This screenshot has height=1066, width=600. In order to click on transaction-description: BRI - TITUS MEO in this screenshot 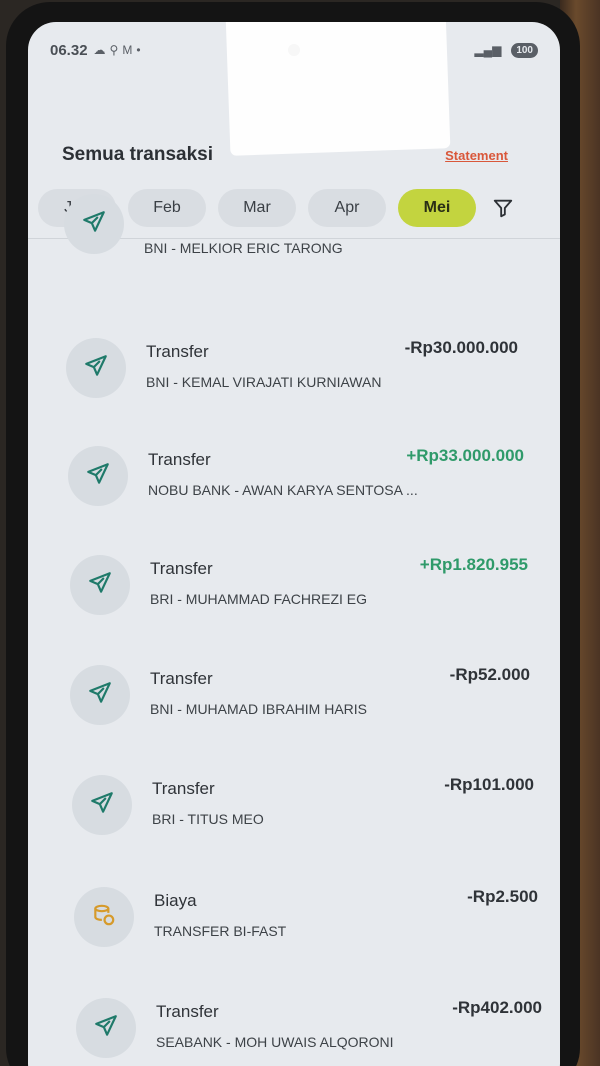, I will do `click(208, 819)`.